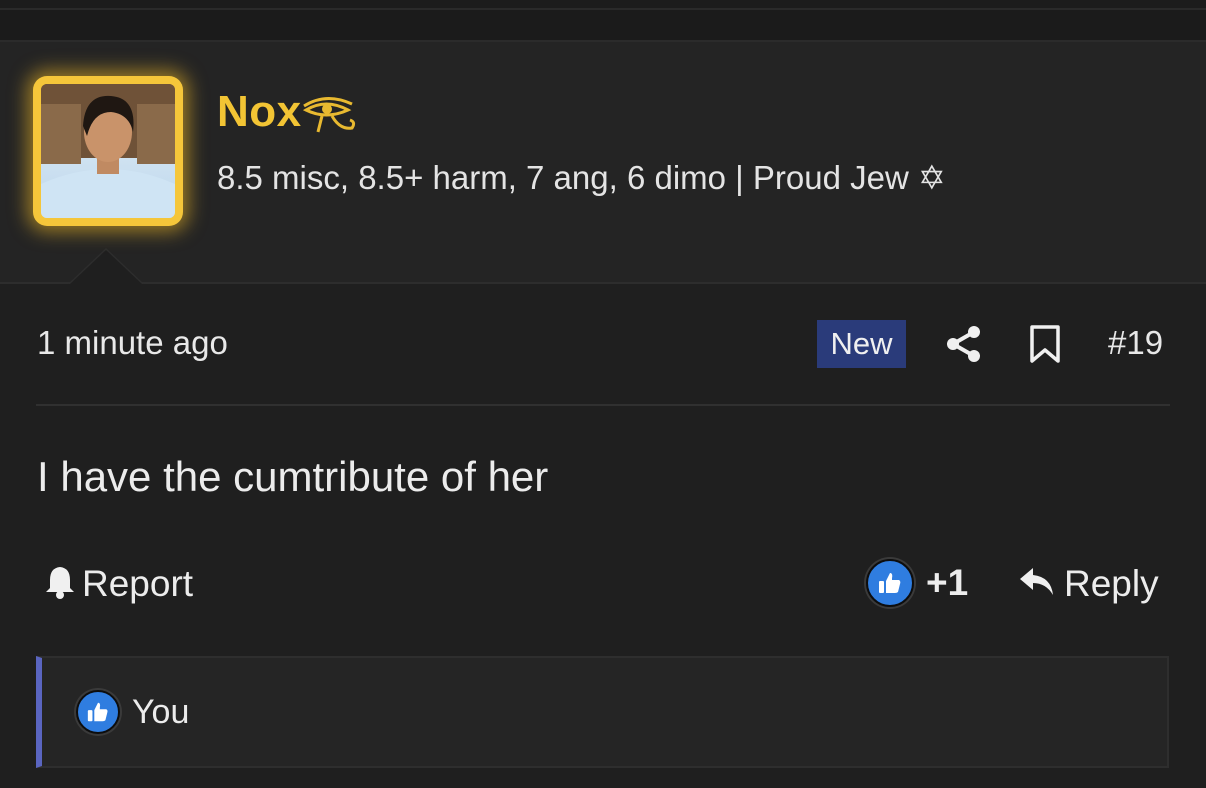 This screenshot has width=1206, height=788. I want to click on reaction-entry: You, so click(132, 712).